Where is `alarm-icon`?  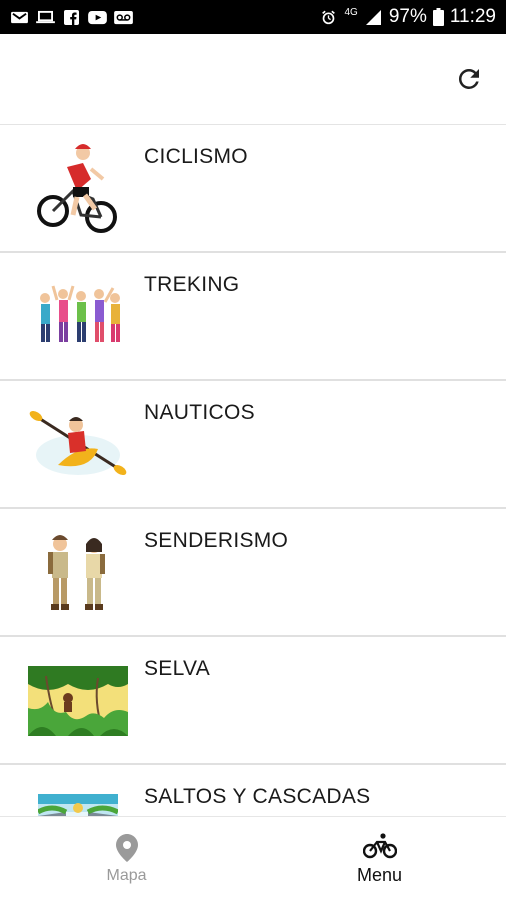
alarm-icon is located at coordinates (329, 17).